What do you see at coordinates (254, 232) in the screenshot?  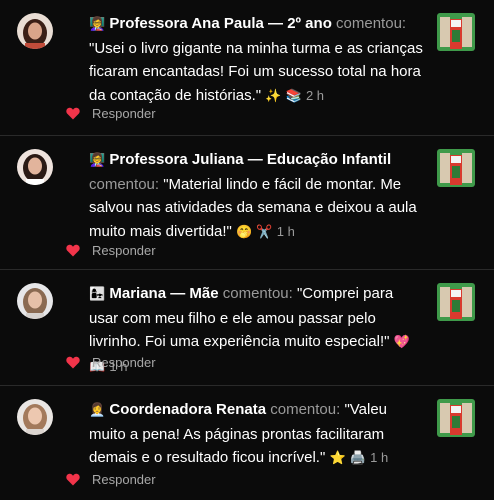 I see `comment-emojis: 🤭 ✂️` at bounding box center [254, 232].